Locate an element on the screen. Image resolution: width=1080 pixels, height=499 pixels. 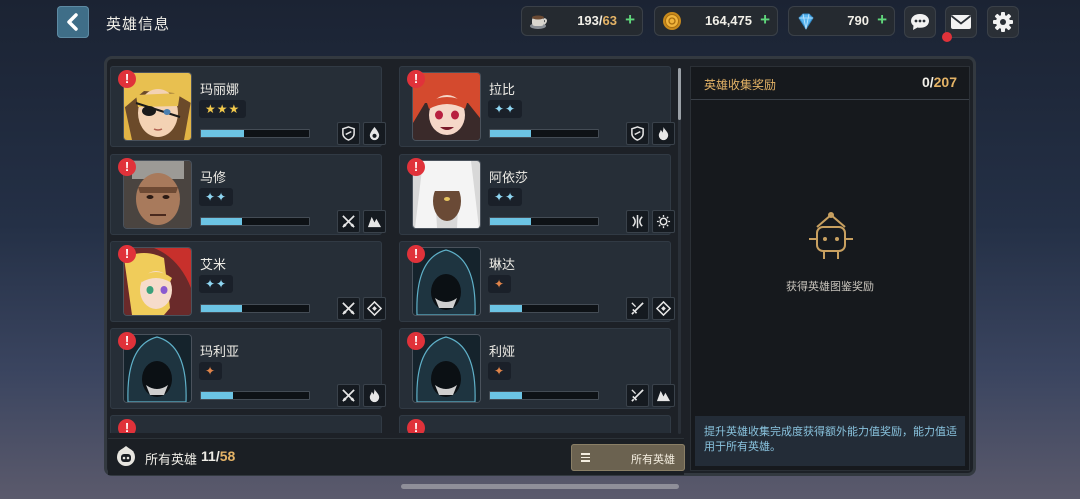
stamina-resource: 193/63 + is located at coordinates (582, 21).